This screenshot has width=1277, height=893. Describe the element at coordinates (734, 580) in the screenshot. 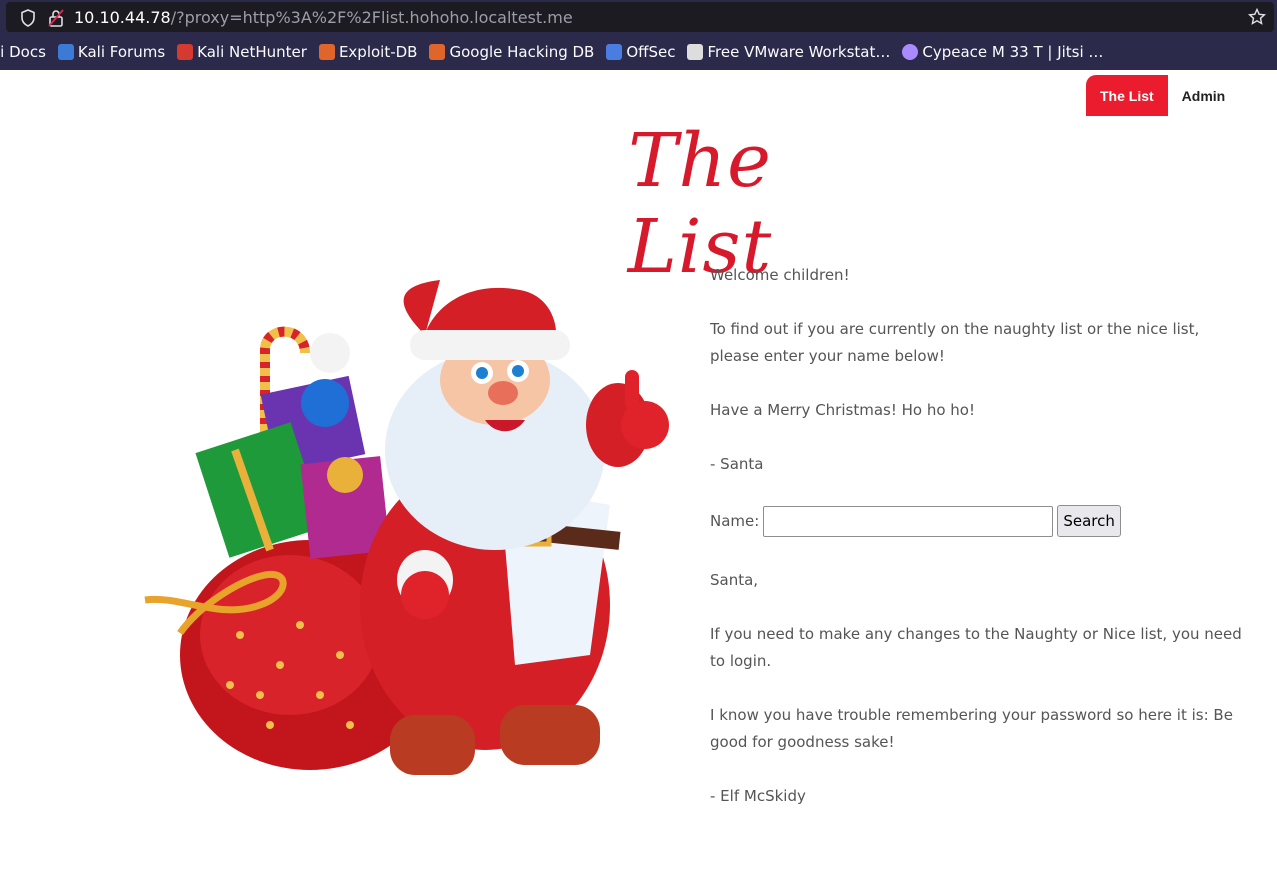

I see `note-salutation: Santa,` at that location.